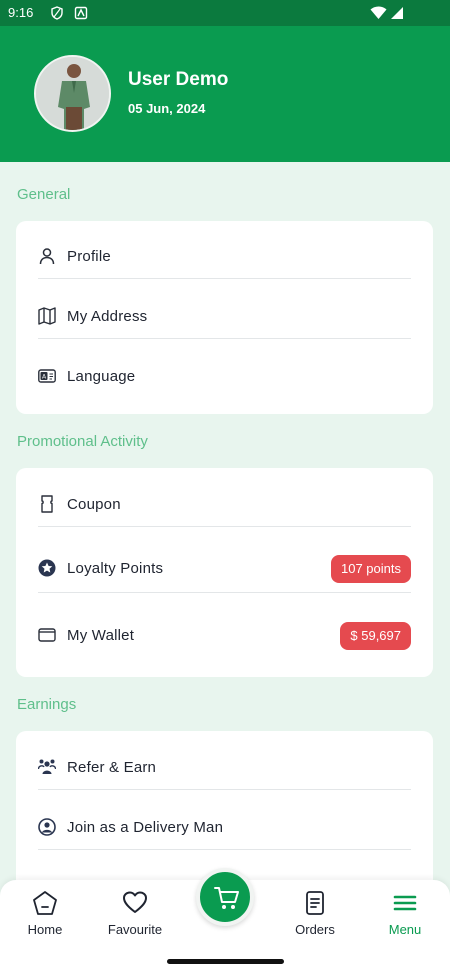 This screenshot has width=450, height=975. I want to click on menu-item-join-delivery-man: Join as a Delivery Man, so click(224, 828).